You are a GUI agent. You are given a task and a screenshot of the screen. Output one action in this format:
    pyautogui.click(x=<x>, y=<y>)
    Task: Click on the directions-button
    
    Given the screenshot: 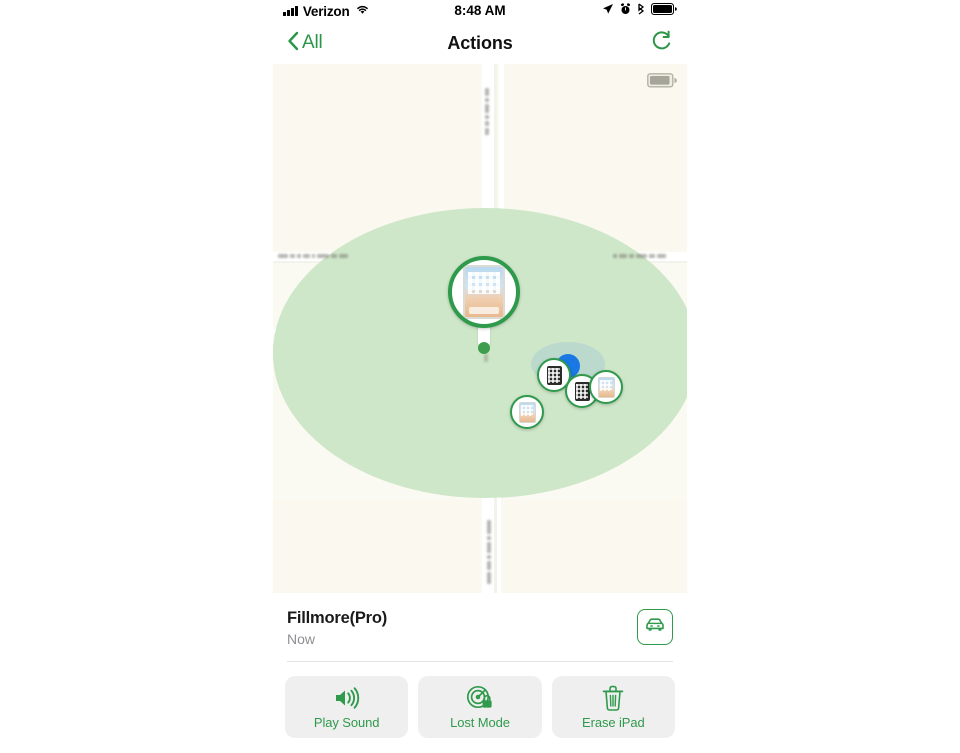 What is the action you would take?
    pyautogui.click(x=655, y=627)
    